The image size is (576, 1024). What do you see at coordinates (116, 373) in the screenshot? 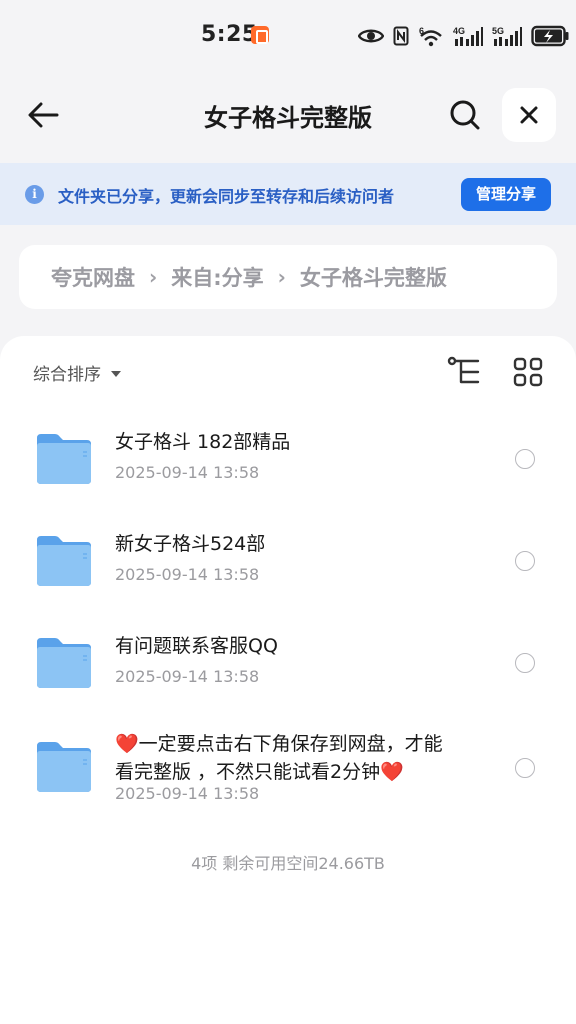
I see `caret-down-icon` at bounding box center [116, 373].